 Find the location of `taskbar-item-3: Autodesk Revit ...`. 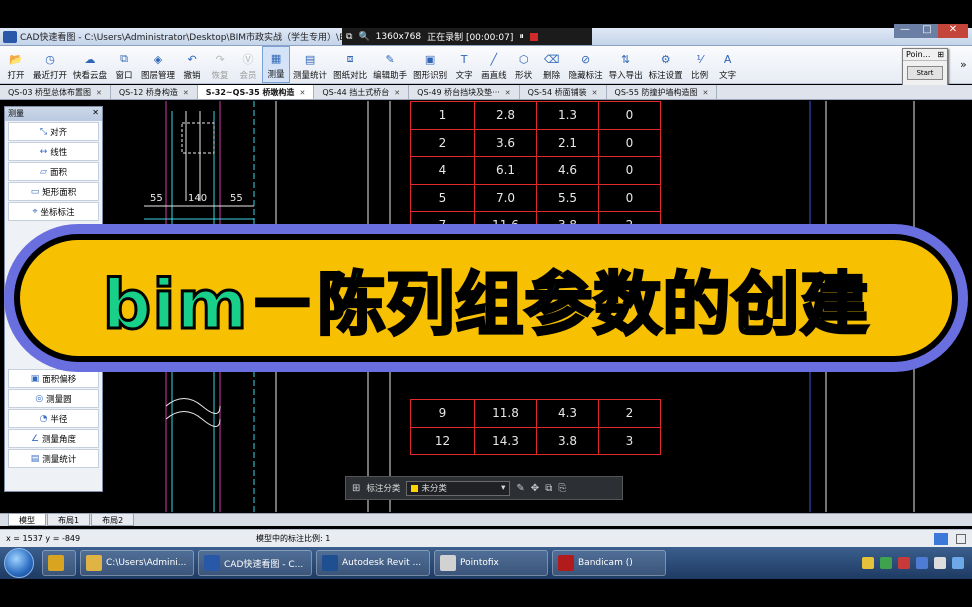

taskbar-item-3: Autodesk Revit ... is located at coordinates (373, 563).